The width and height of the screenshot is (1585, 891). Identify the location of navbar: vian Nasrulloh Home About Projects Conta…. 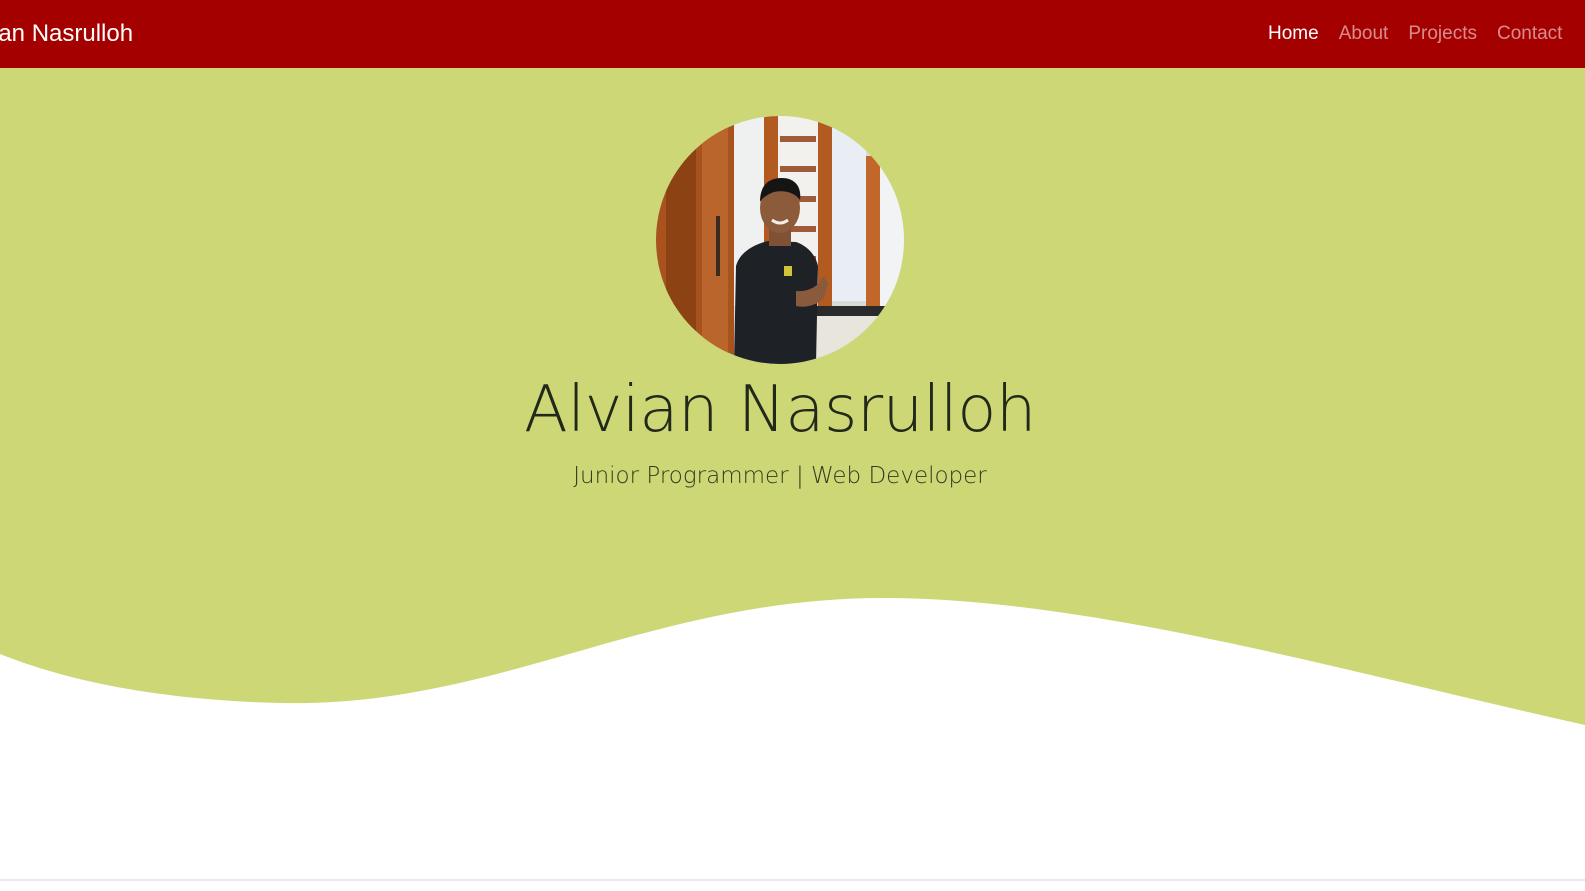
(792, 34).